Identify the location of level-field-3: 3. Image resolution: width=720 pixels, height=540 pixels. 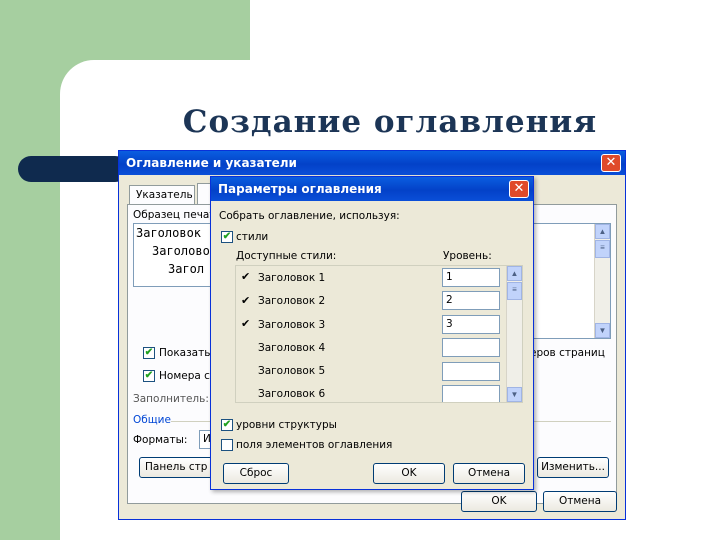
(471, 324).